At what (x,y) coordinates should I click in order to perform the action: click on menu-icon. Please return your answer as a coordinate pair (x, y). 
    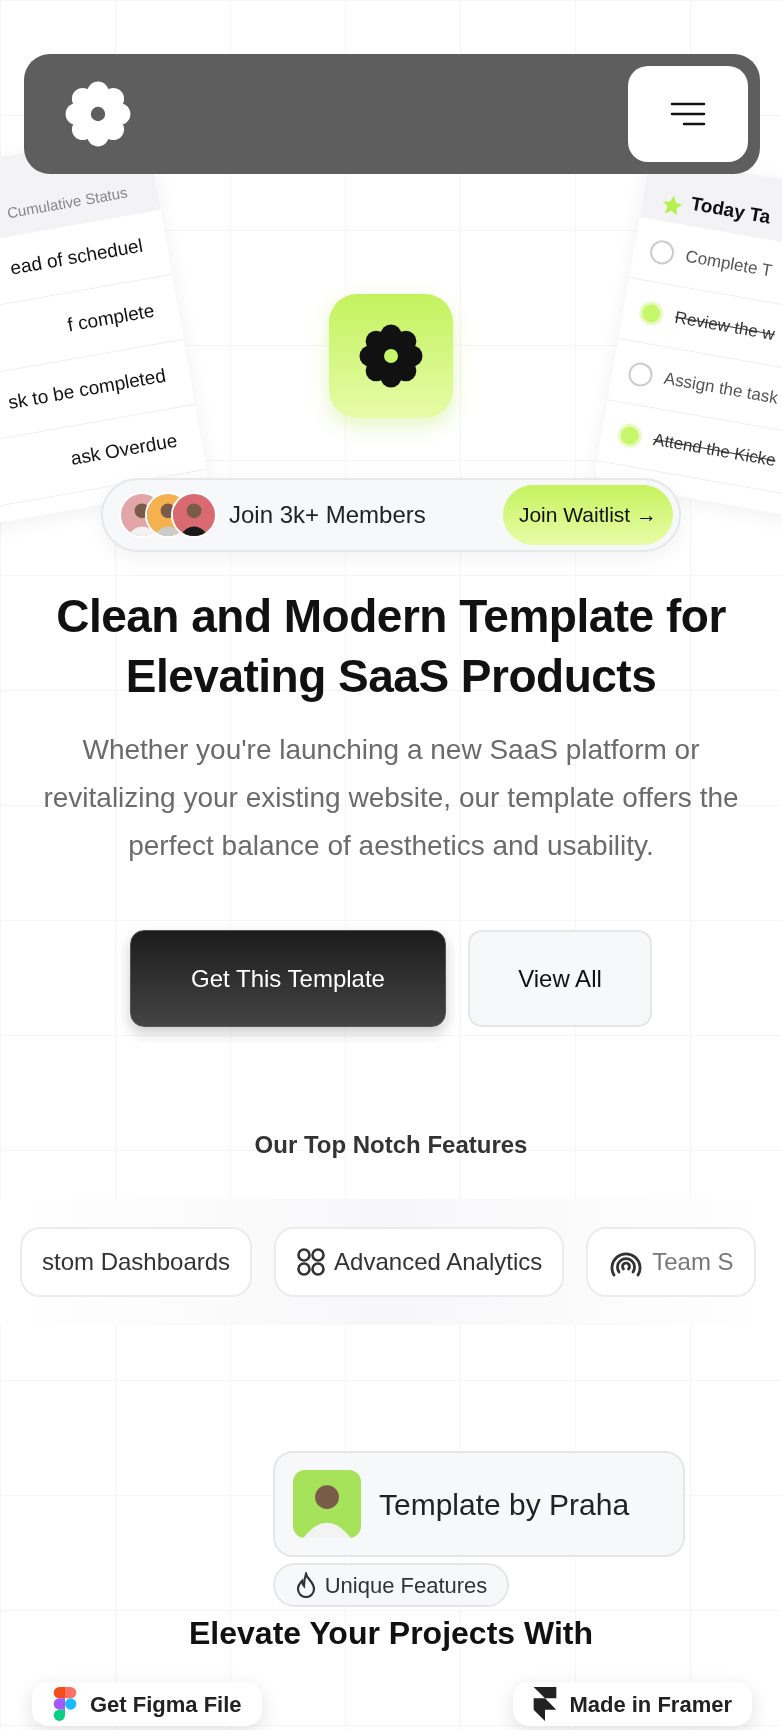
    Looking at the image, I should click on (688, 114).